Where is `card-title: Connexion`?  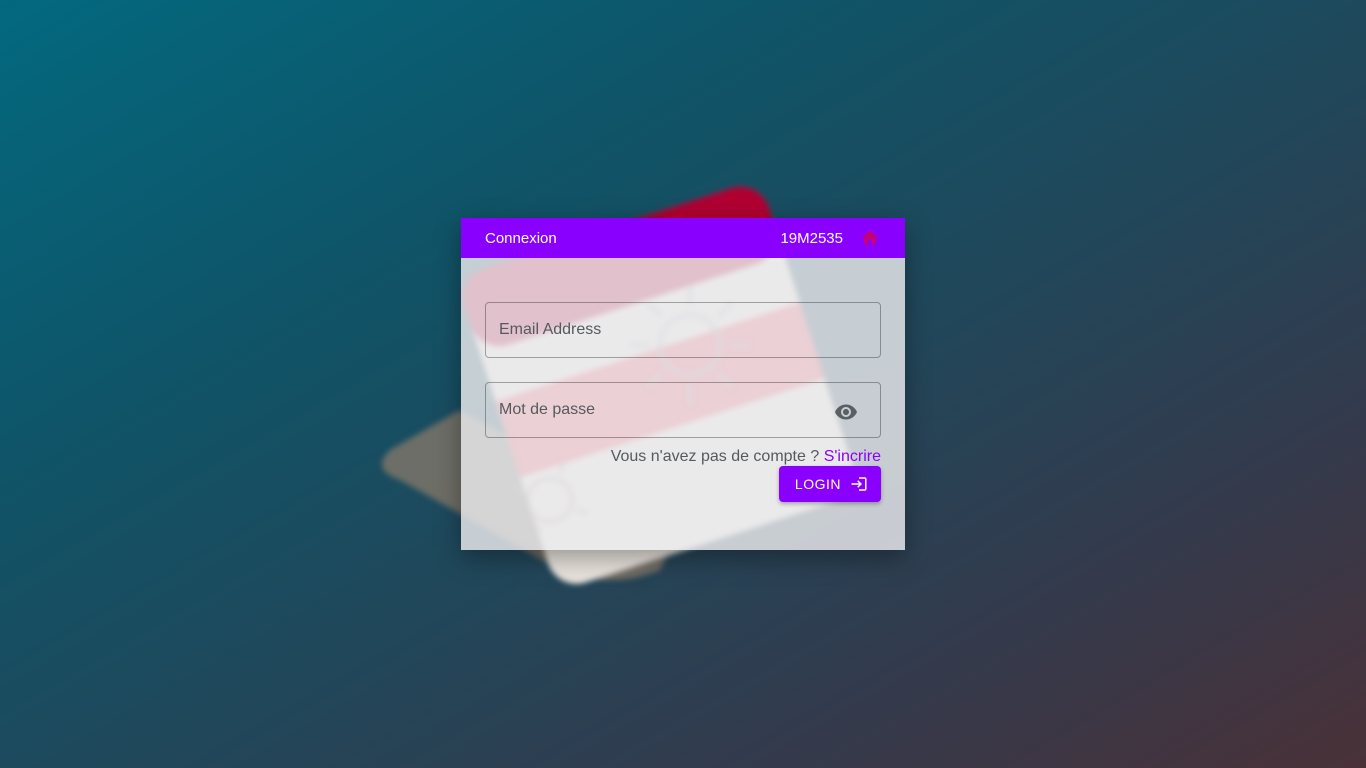
card-title: Connexion is located at coordinates (521, 238).